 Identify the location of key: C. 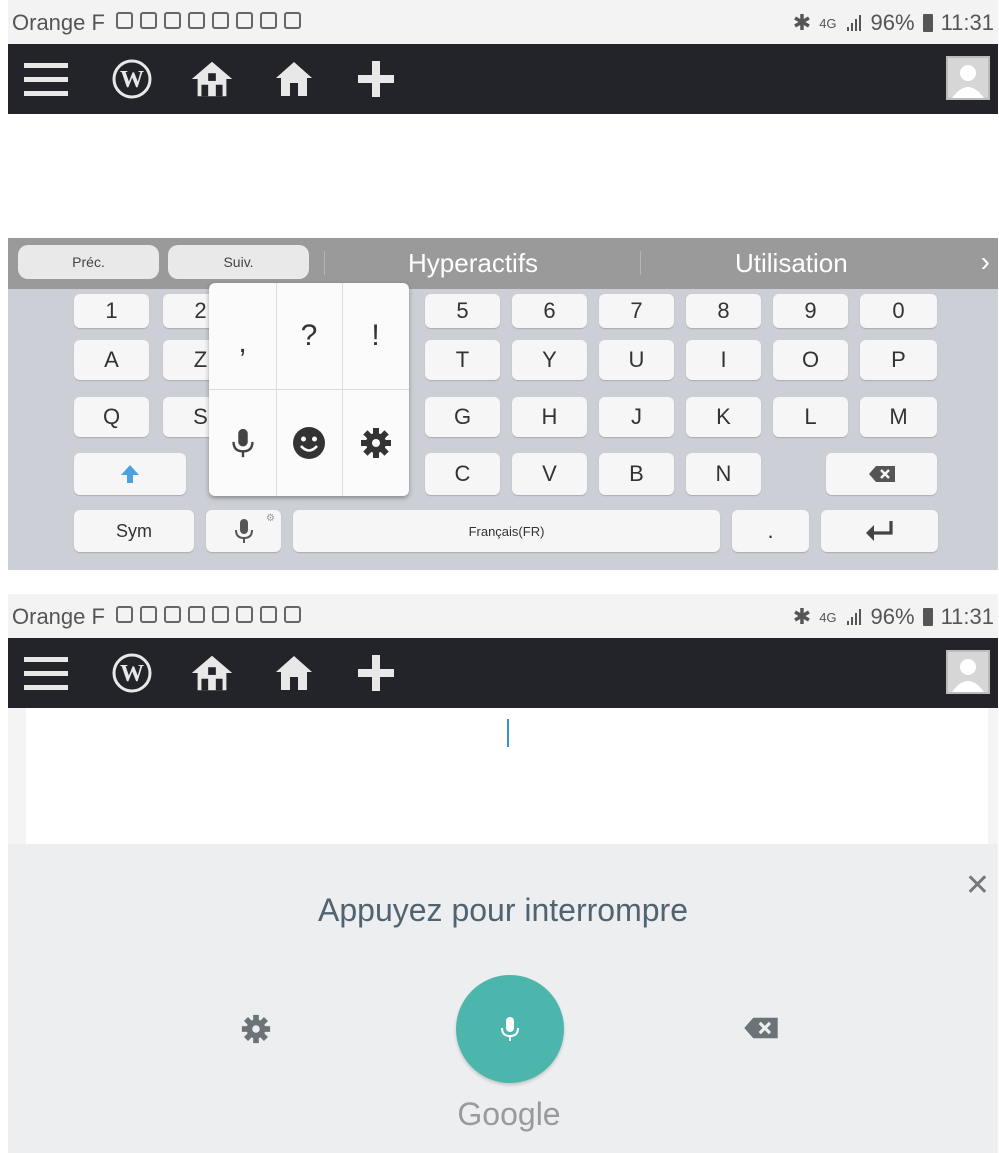
(462, 474).